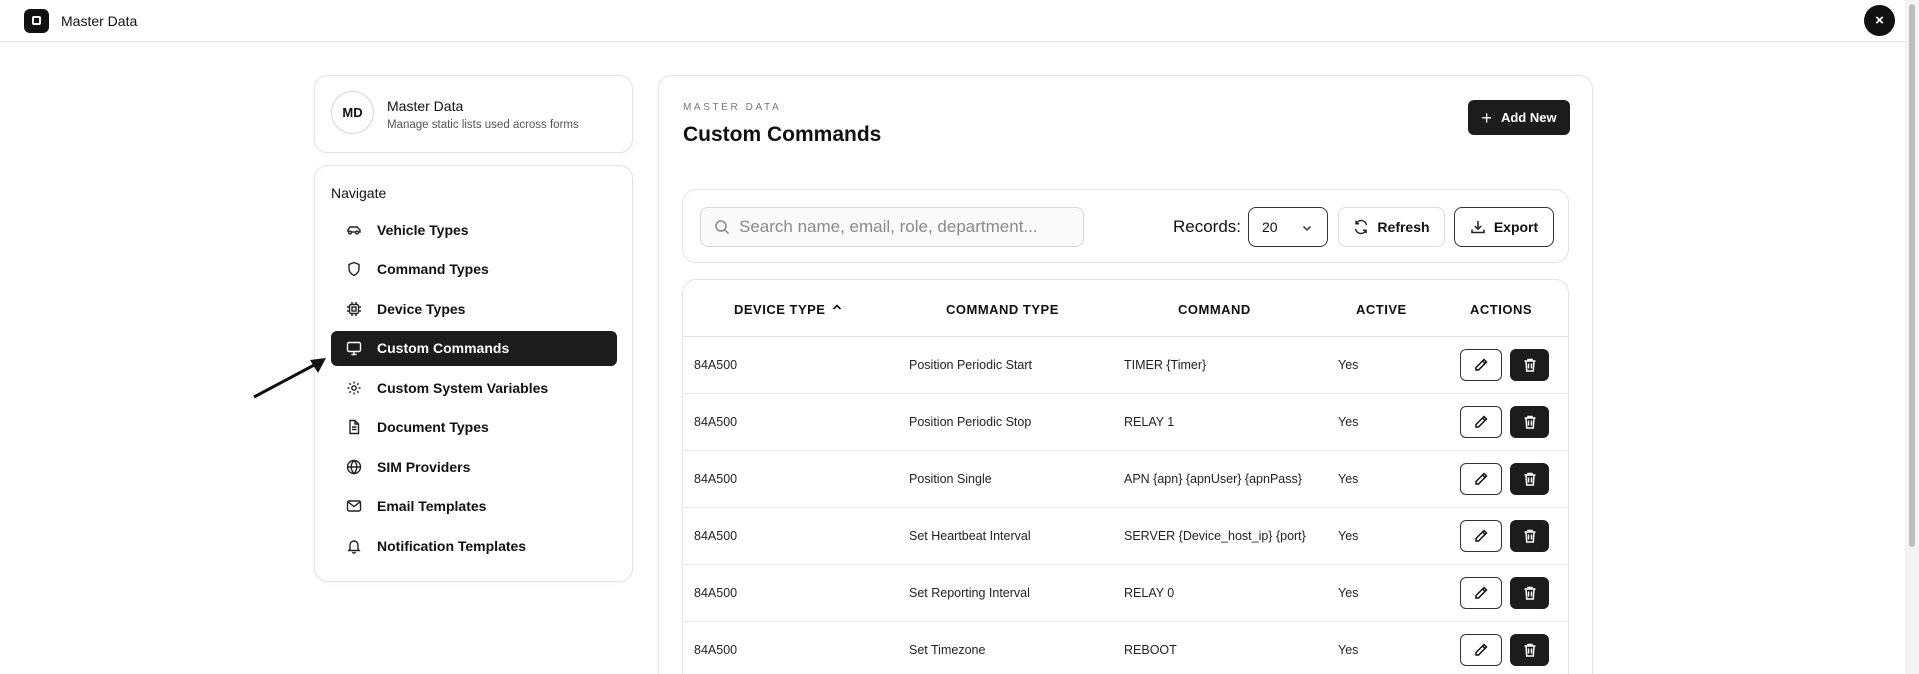  Describe the element at coordinates (1381, 309) in the screenshot. I see `header-active: ACTIVE` at that location.